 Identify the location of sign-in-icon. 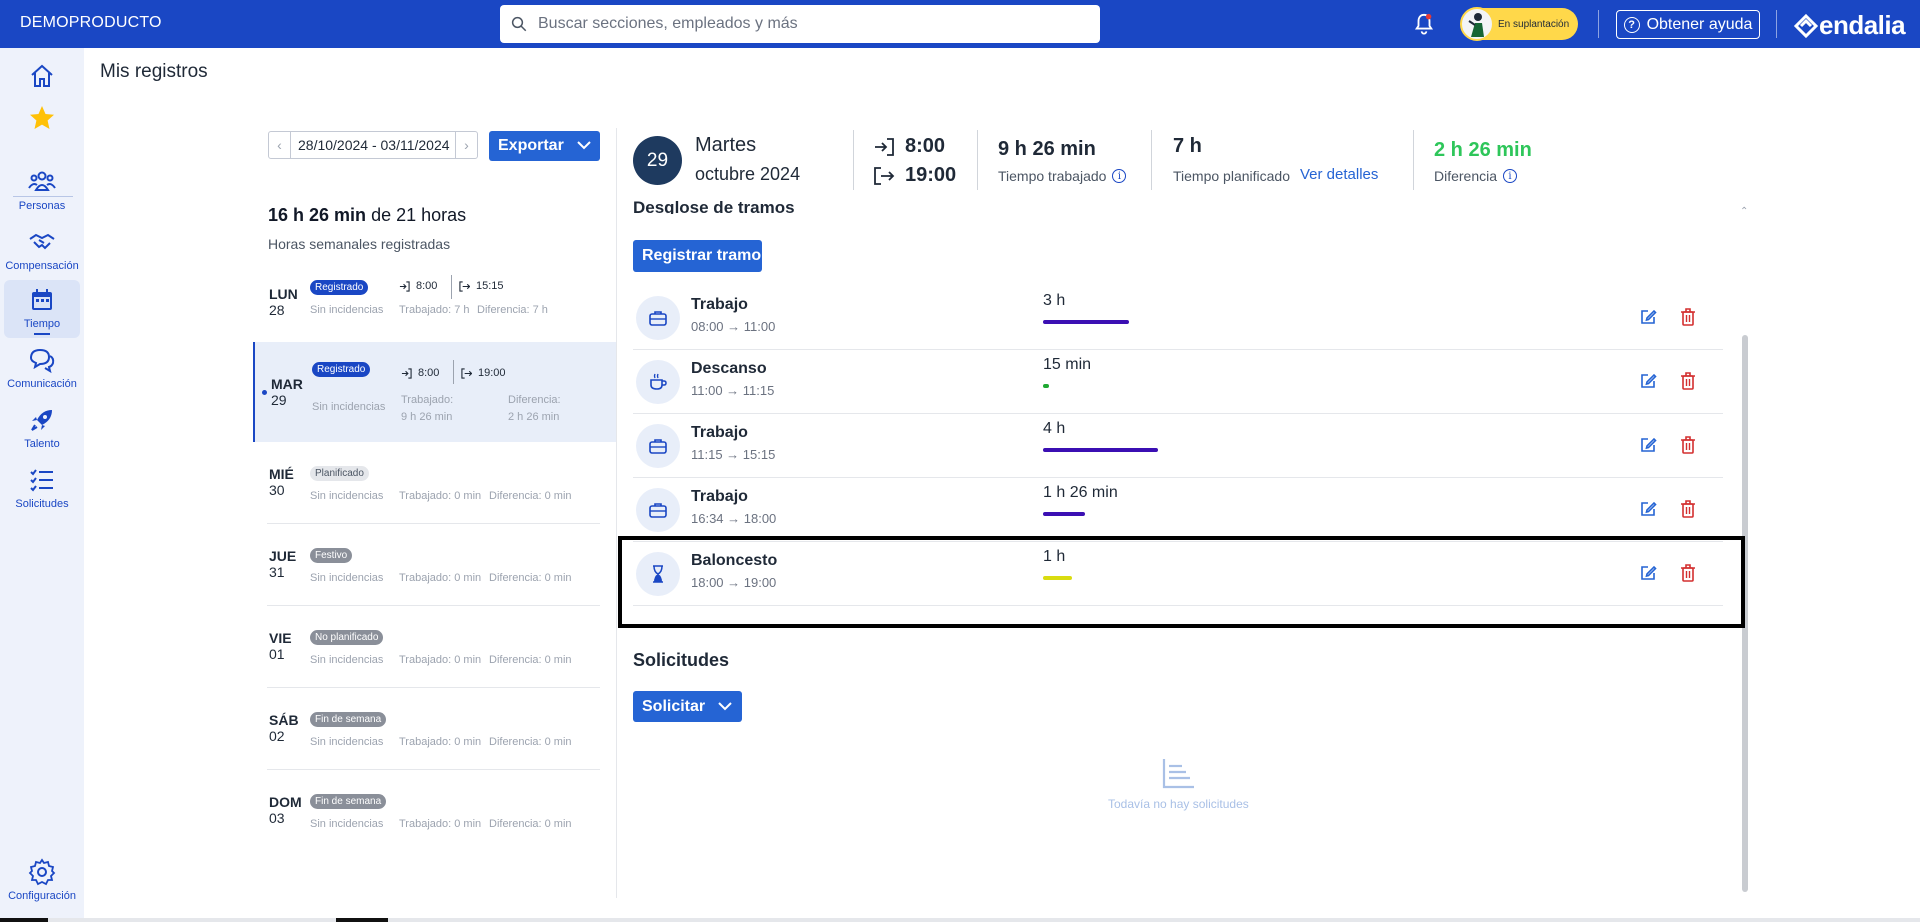
(884, 146).